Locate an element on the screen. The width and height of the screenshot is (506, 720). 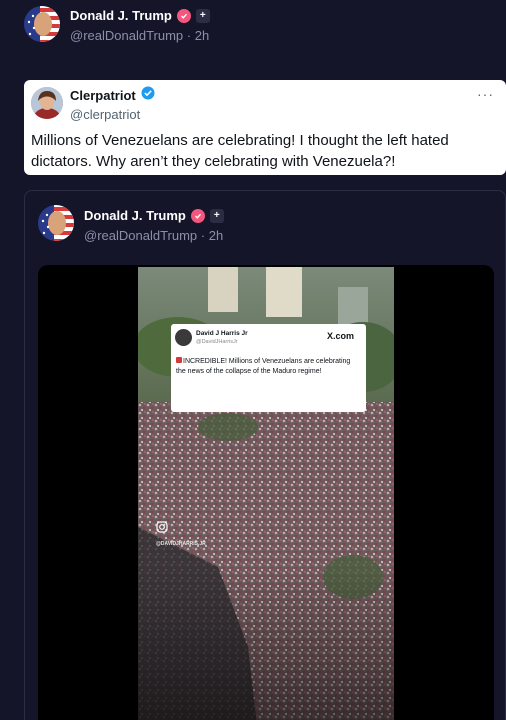
quote-author-name: Clerpatriot is located at coordinates (103, 95).